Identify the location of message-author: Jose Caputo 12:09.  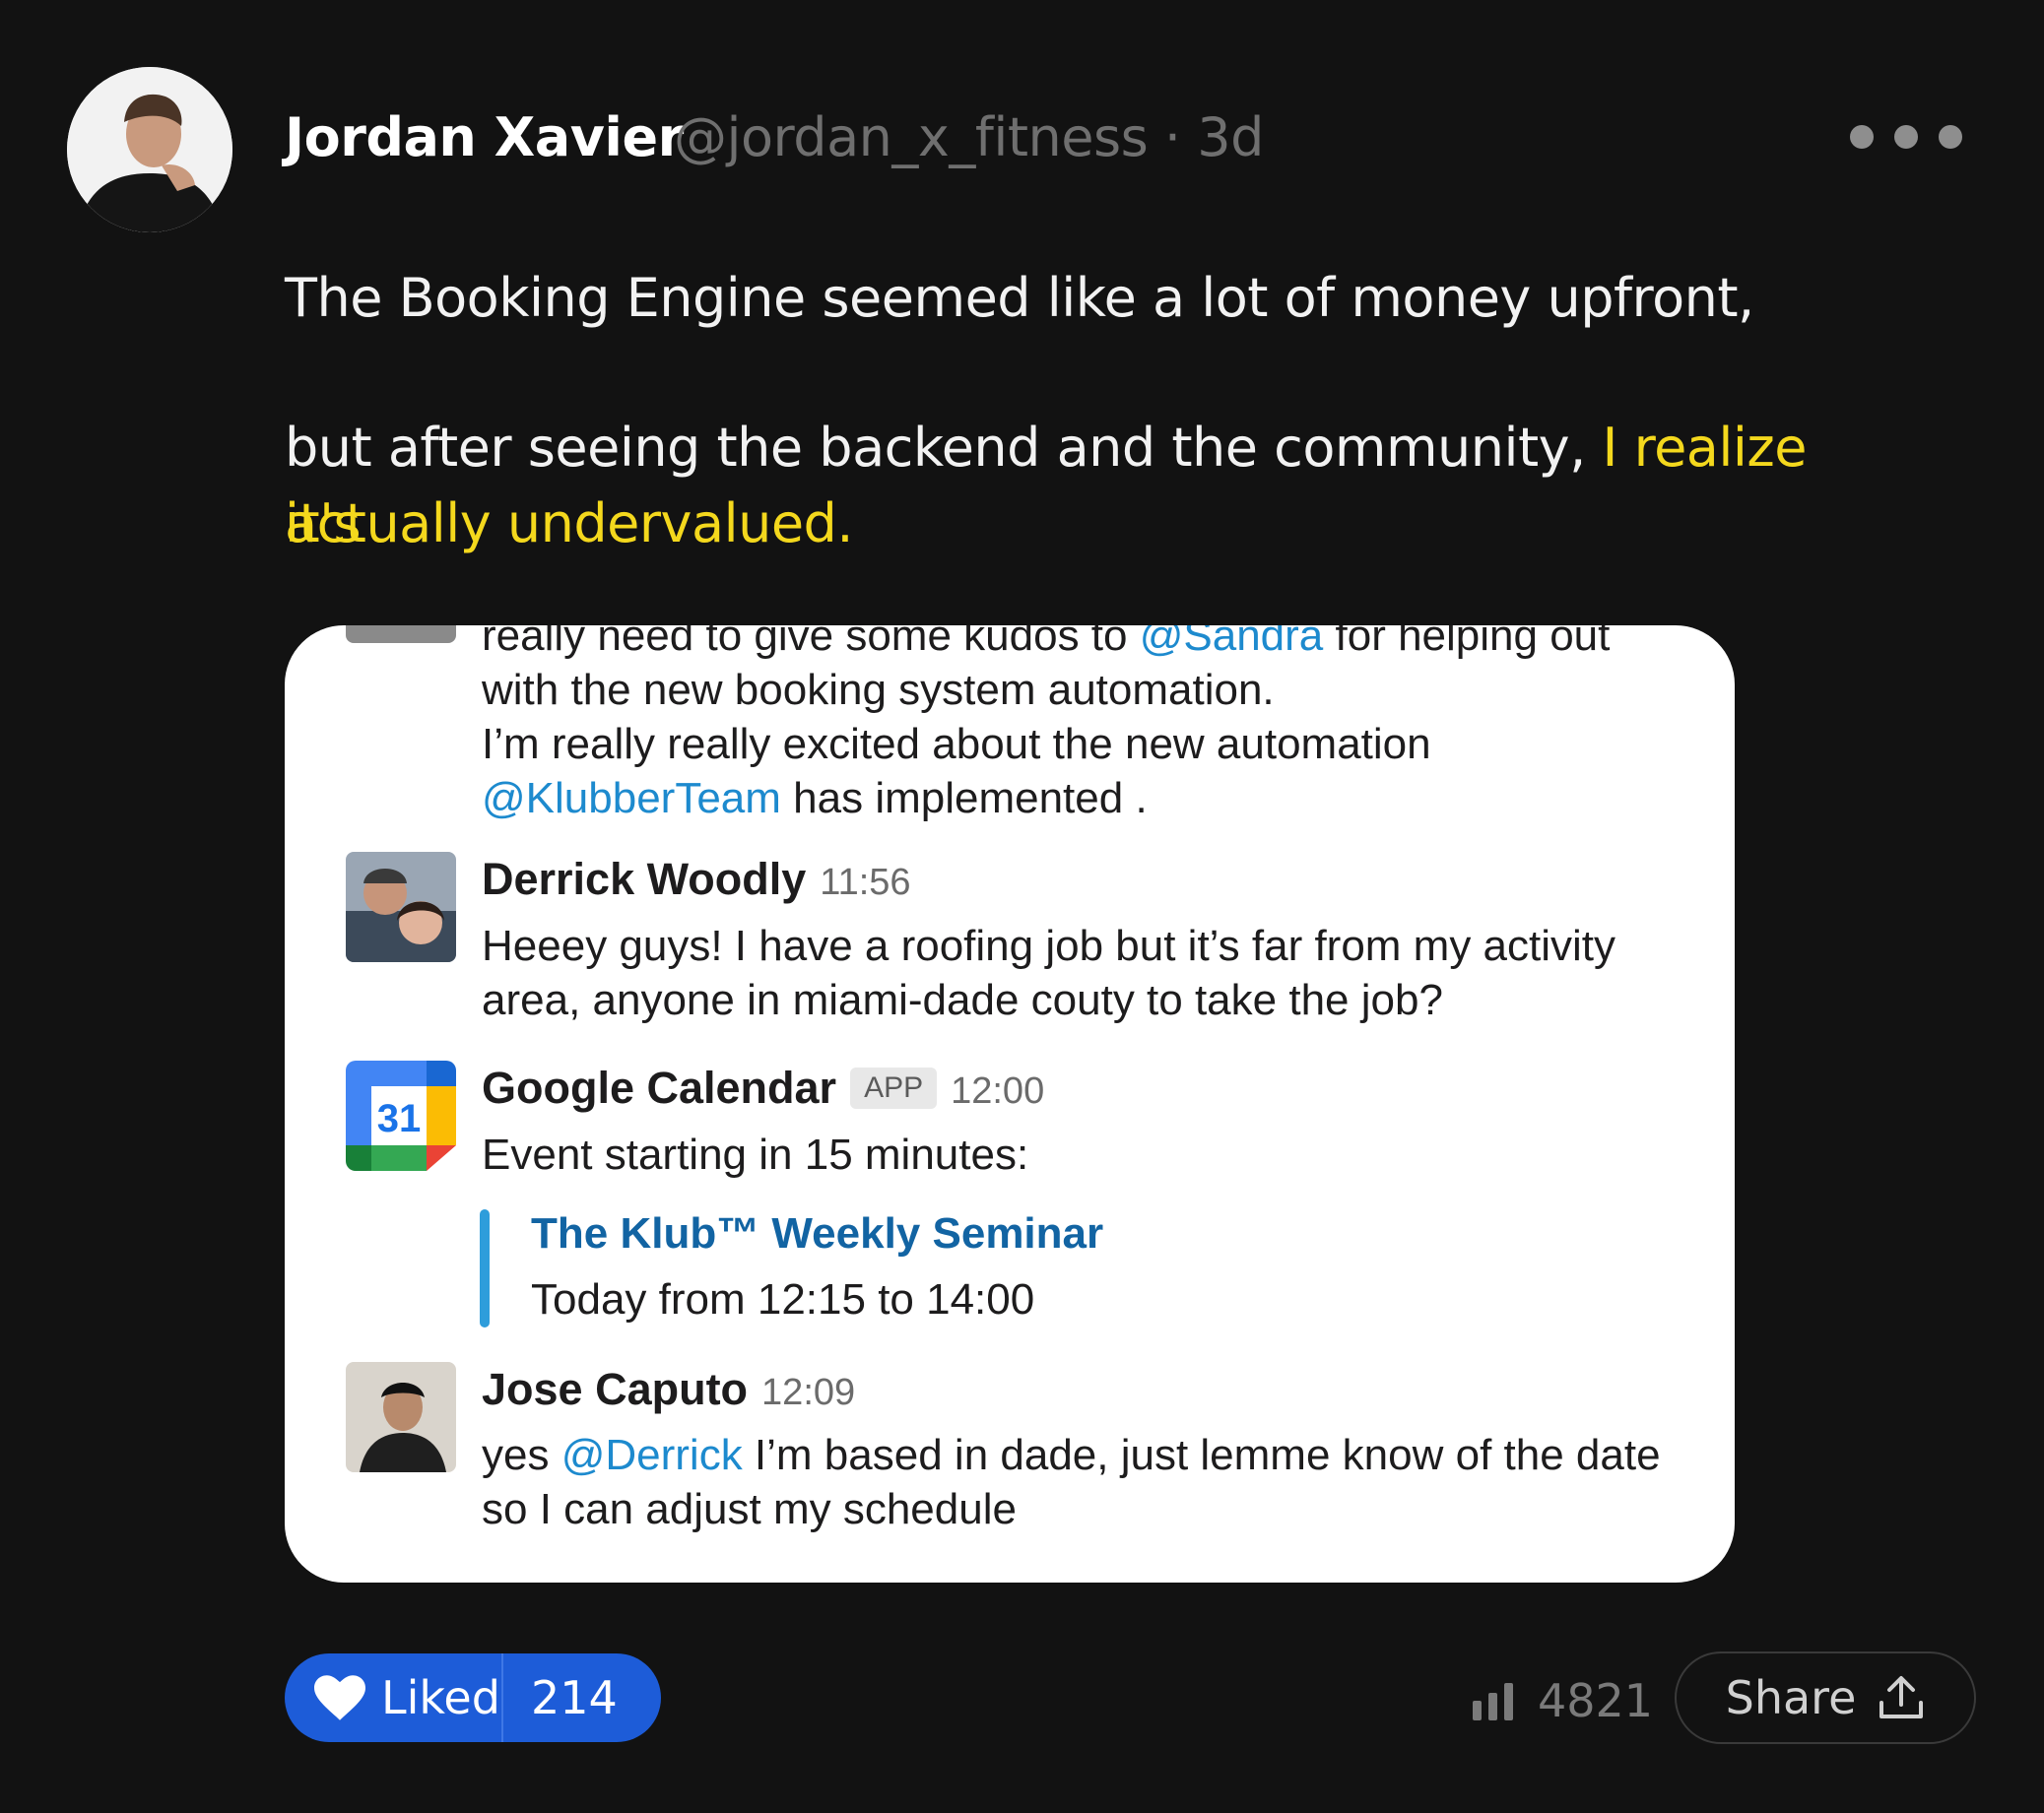
(669, 1389).